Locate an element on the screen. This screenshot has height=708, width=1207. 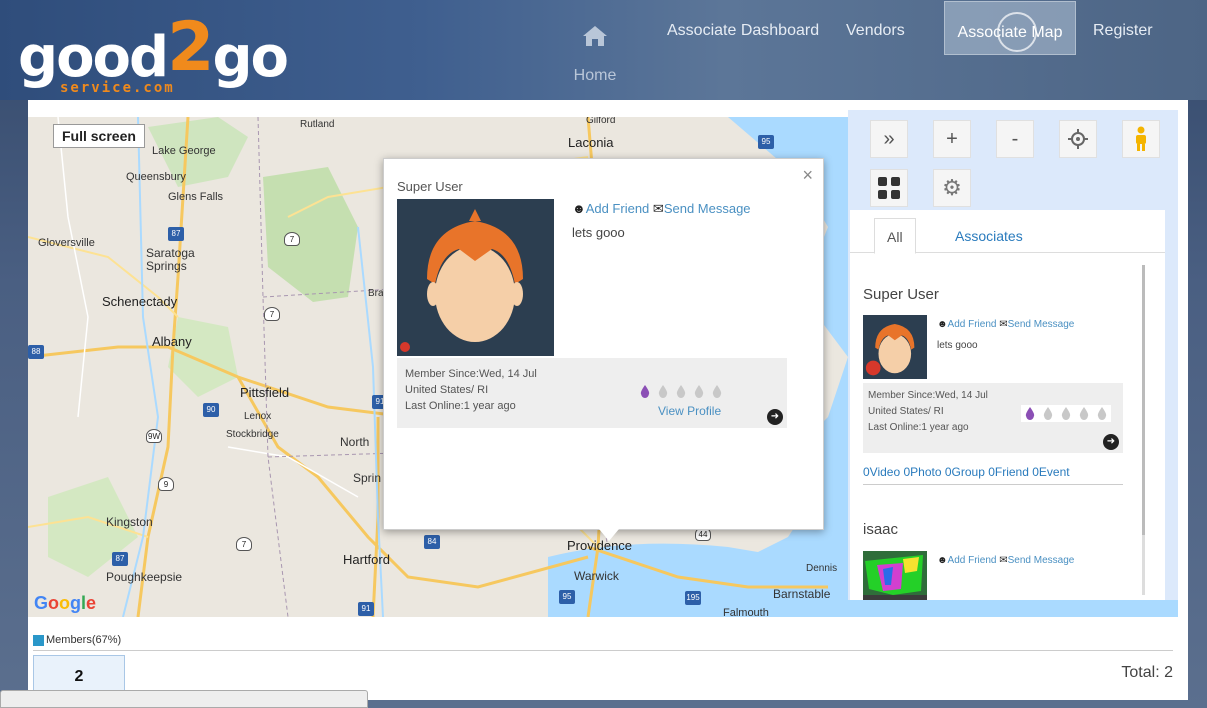
settings-button: ⚙ is located at coordinates (952, 188).